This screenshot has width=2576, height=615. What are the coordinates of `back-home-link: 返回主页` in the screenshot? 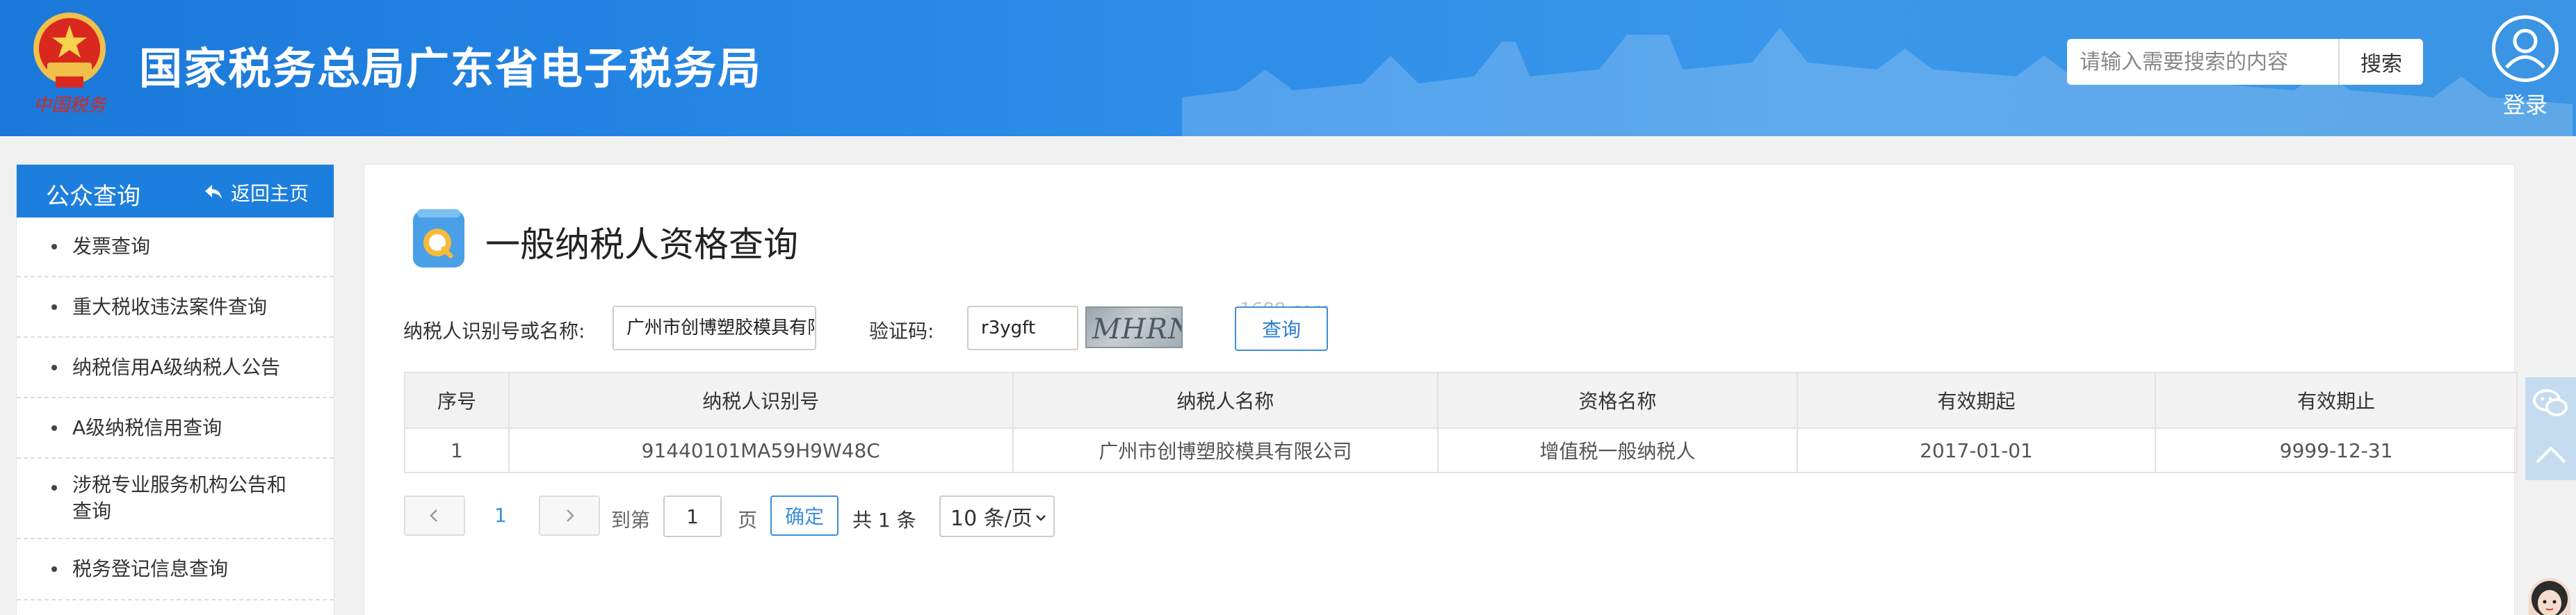 It's located at (256, 192).